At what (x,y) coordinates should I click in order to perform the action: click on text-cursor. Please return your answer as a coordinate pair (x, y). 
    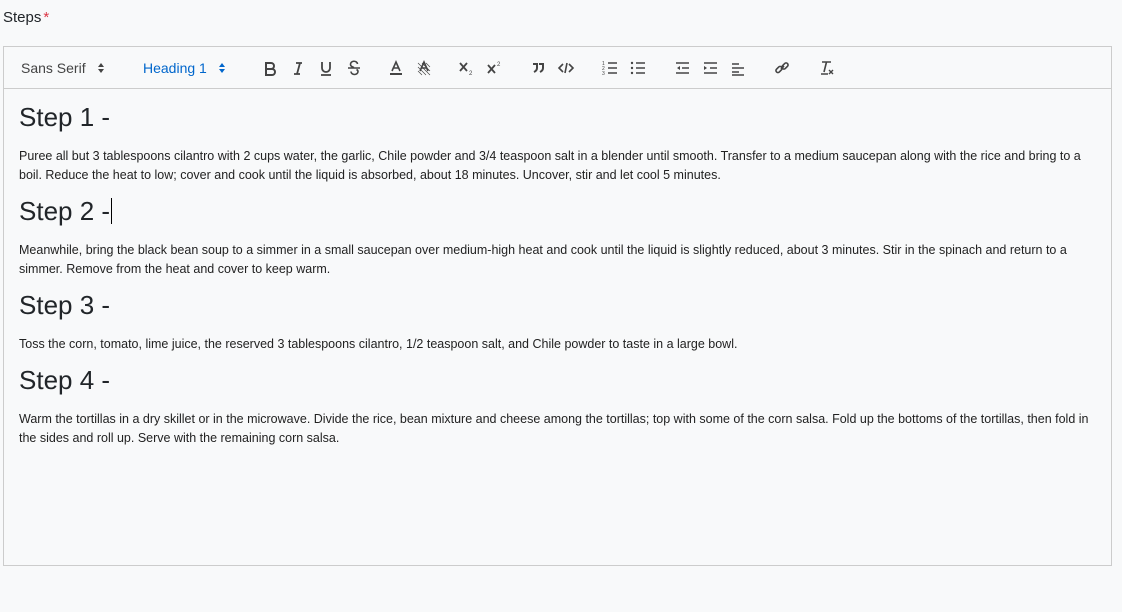
    Looking at the image, I should click on (112, 211).